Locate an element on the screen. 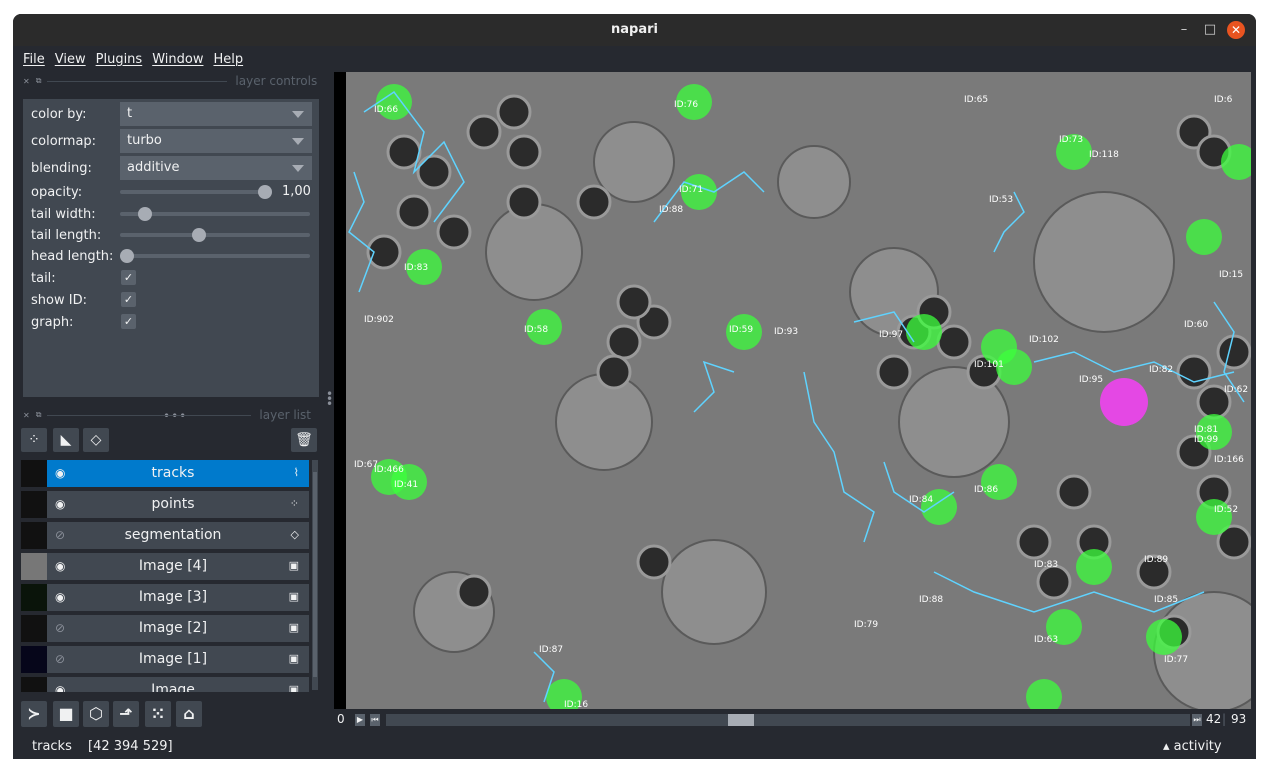 This screenshot has height=772, width=1266. tail-row: tail: is located at coordinates (75, 278).